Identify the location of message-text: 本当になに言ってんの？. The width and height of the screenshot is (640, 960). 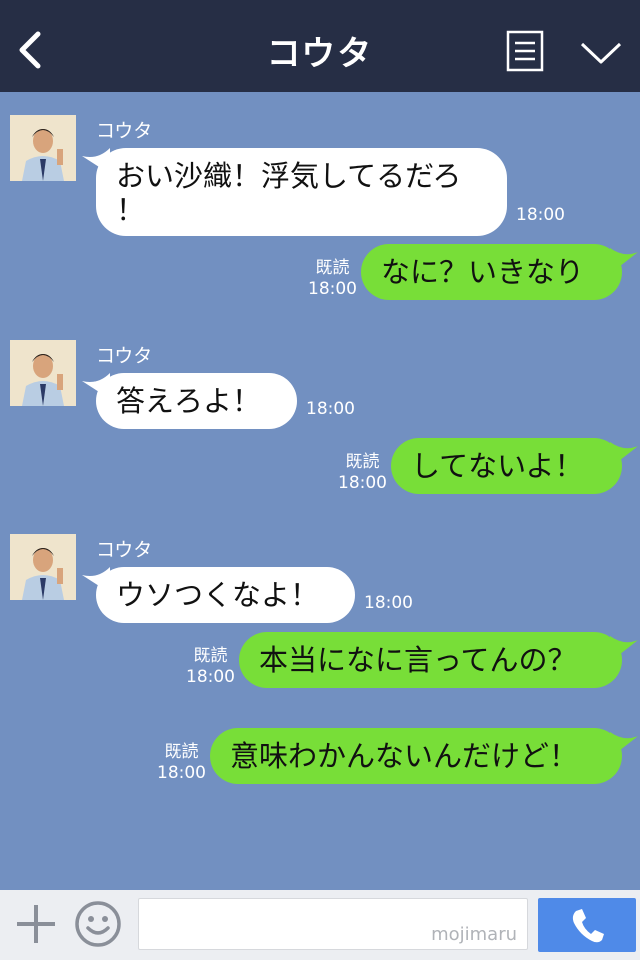
(418, 660).